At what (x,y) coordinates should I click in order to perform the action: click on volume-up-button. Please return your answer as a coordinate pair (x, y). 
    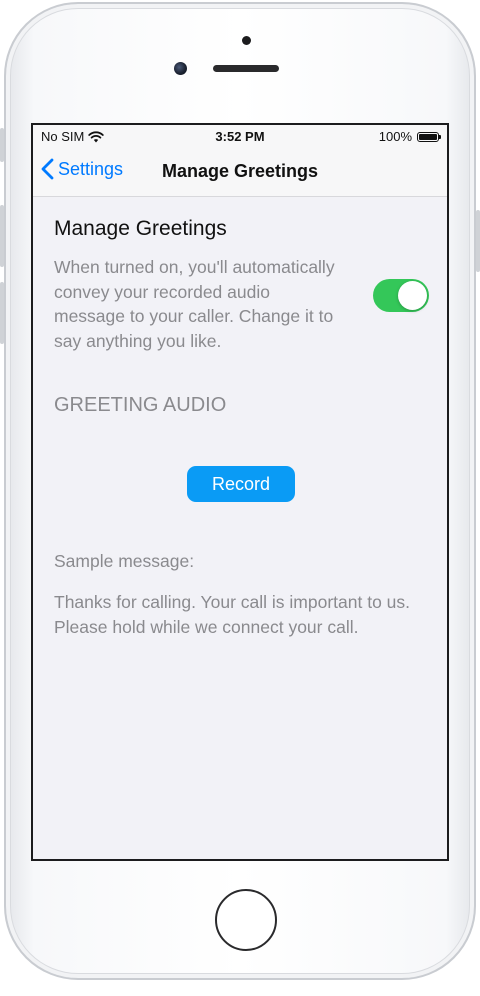
    Looking at the image, I should click on (2, 236).